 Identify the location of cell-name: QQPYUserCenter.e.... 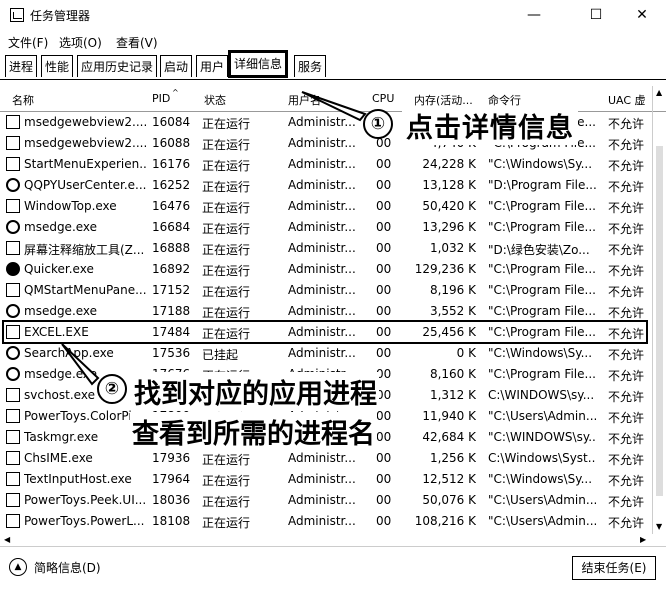
(85, 185).